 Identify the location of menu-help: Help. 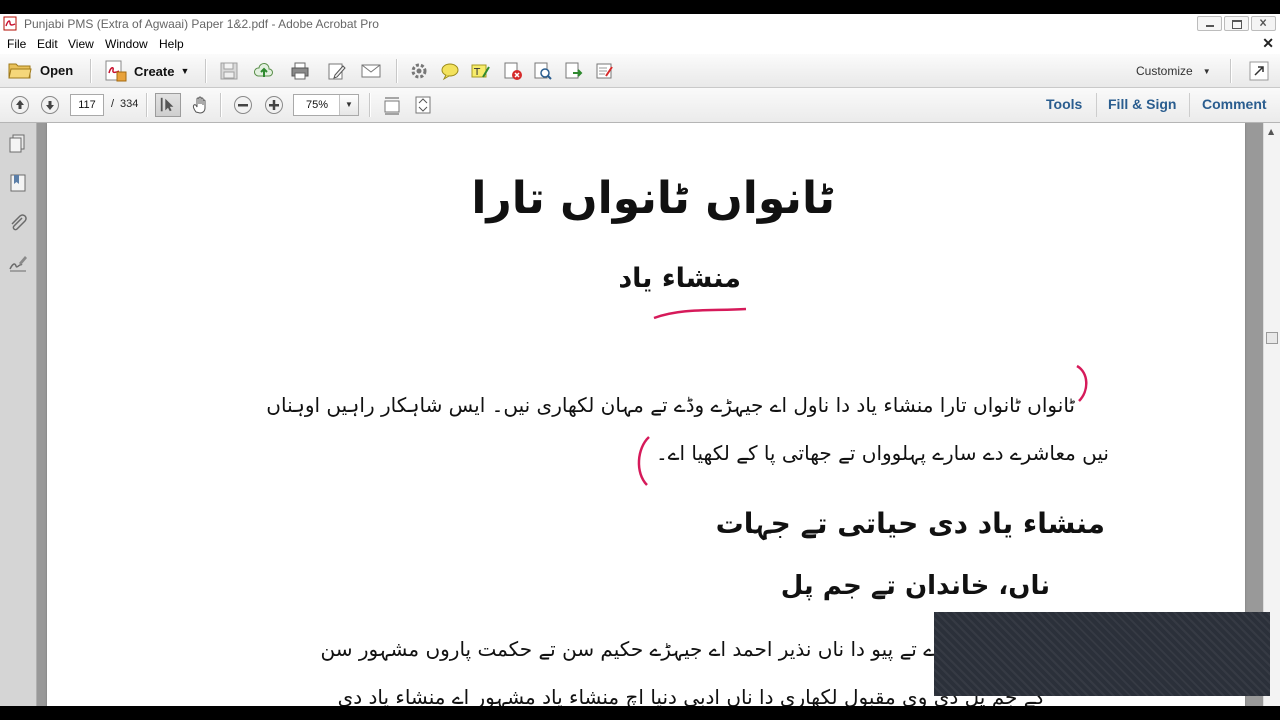
(171, 44).